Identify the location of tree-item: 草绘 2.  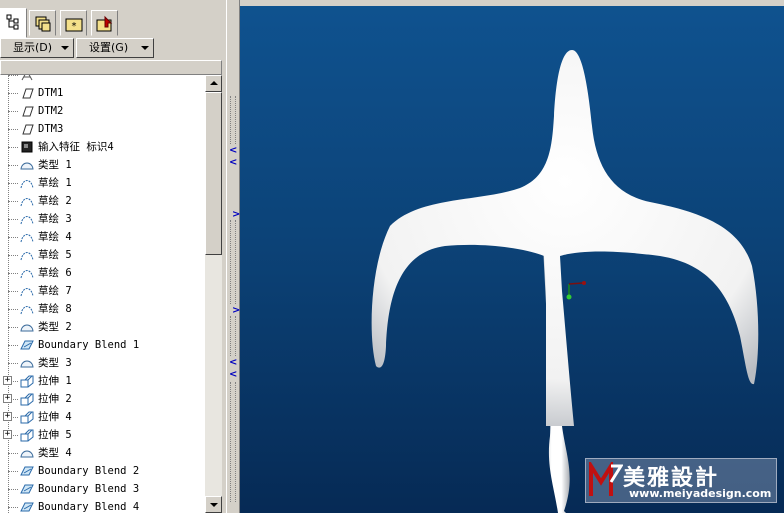
(102, 201).